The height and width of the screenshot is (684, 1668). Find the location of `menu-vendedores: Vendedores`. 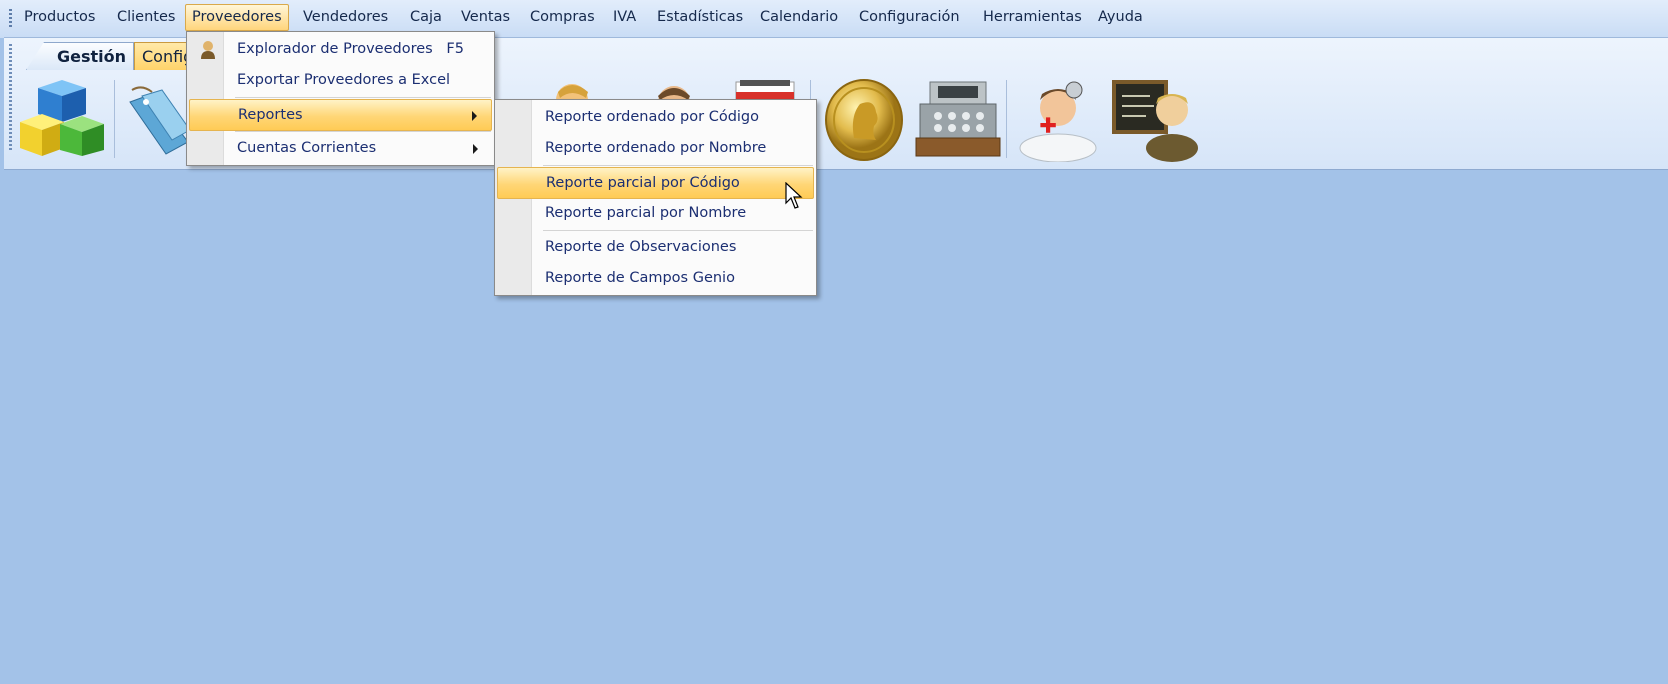

menu-vendedores: Vendedores is located at coordinates (345, 17).